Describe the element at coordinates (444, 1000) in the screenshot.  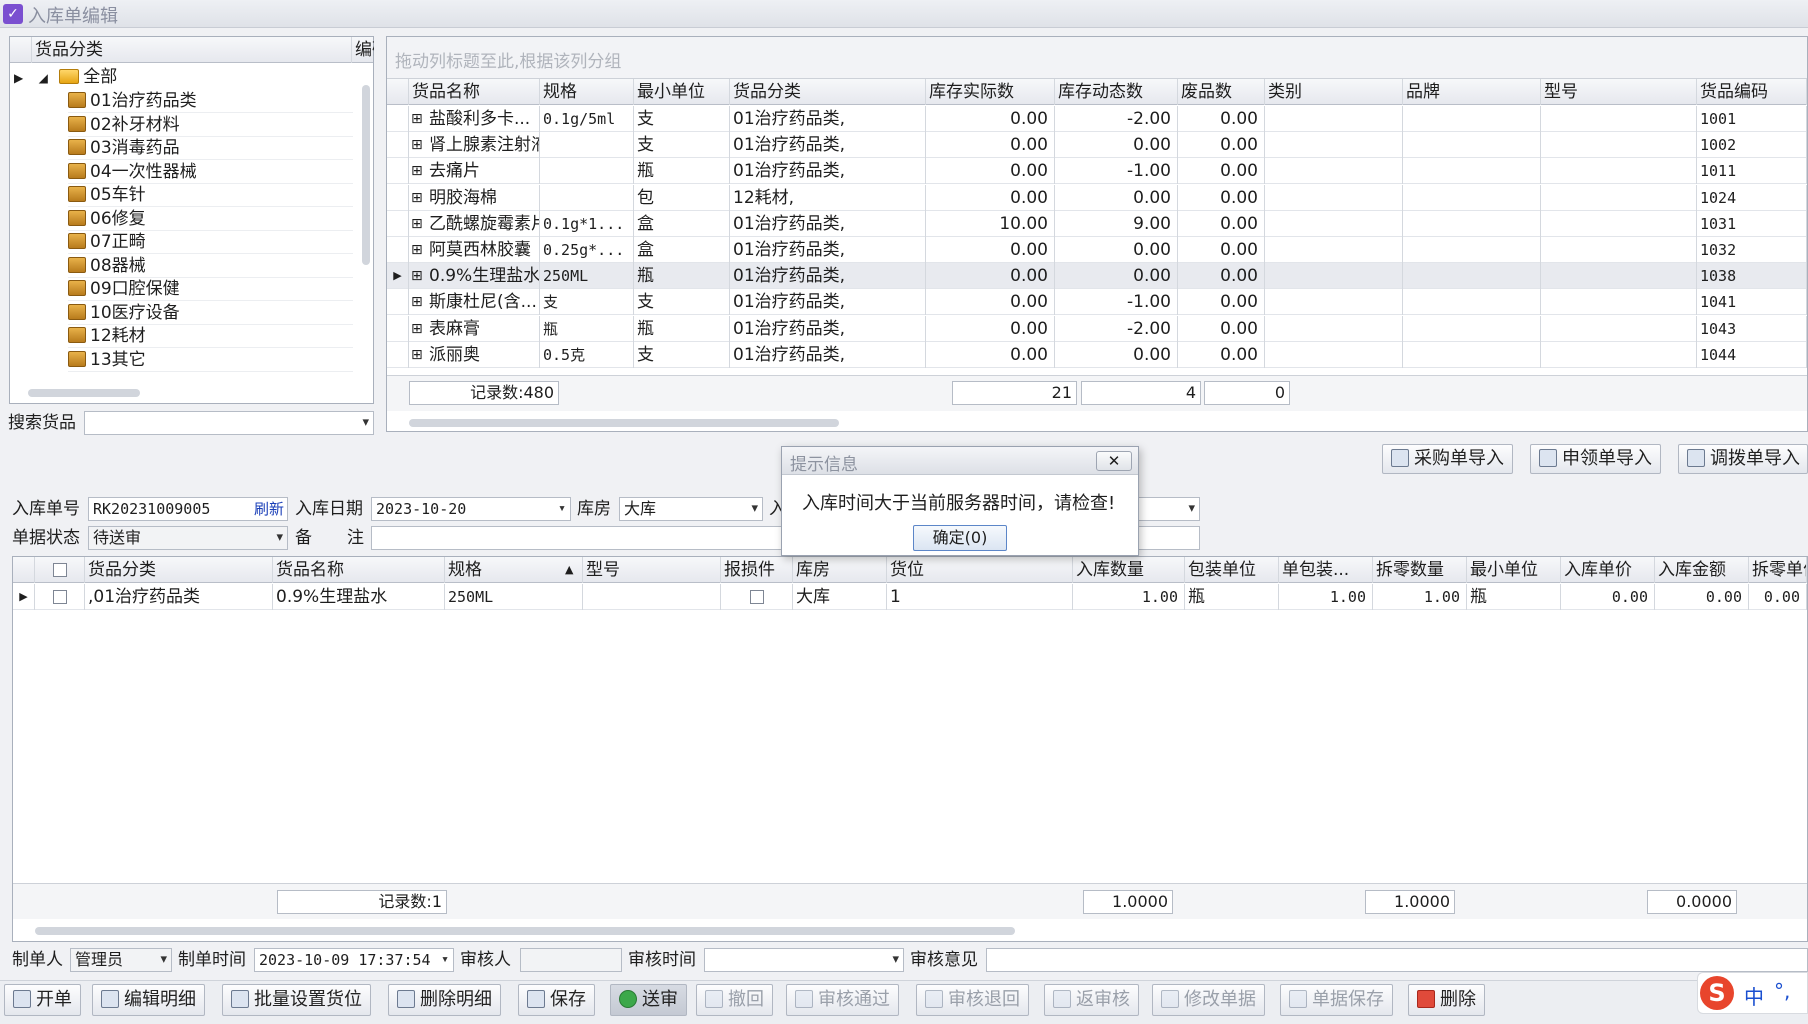
I see `delete-detail-button: 删除明细` at that location.